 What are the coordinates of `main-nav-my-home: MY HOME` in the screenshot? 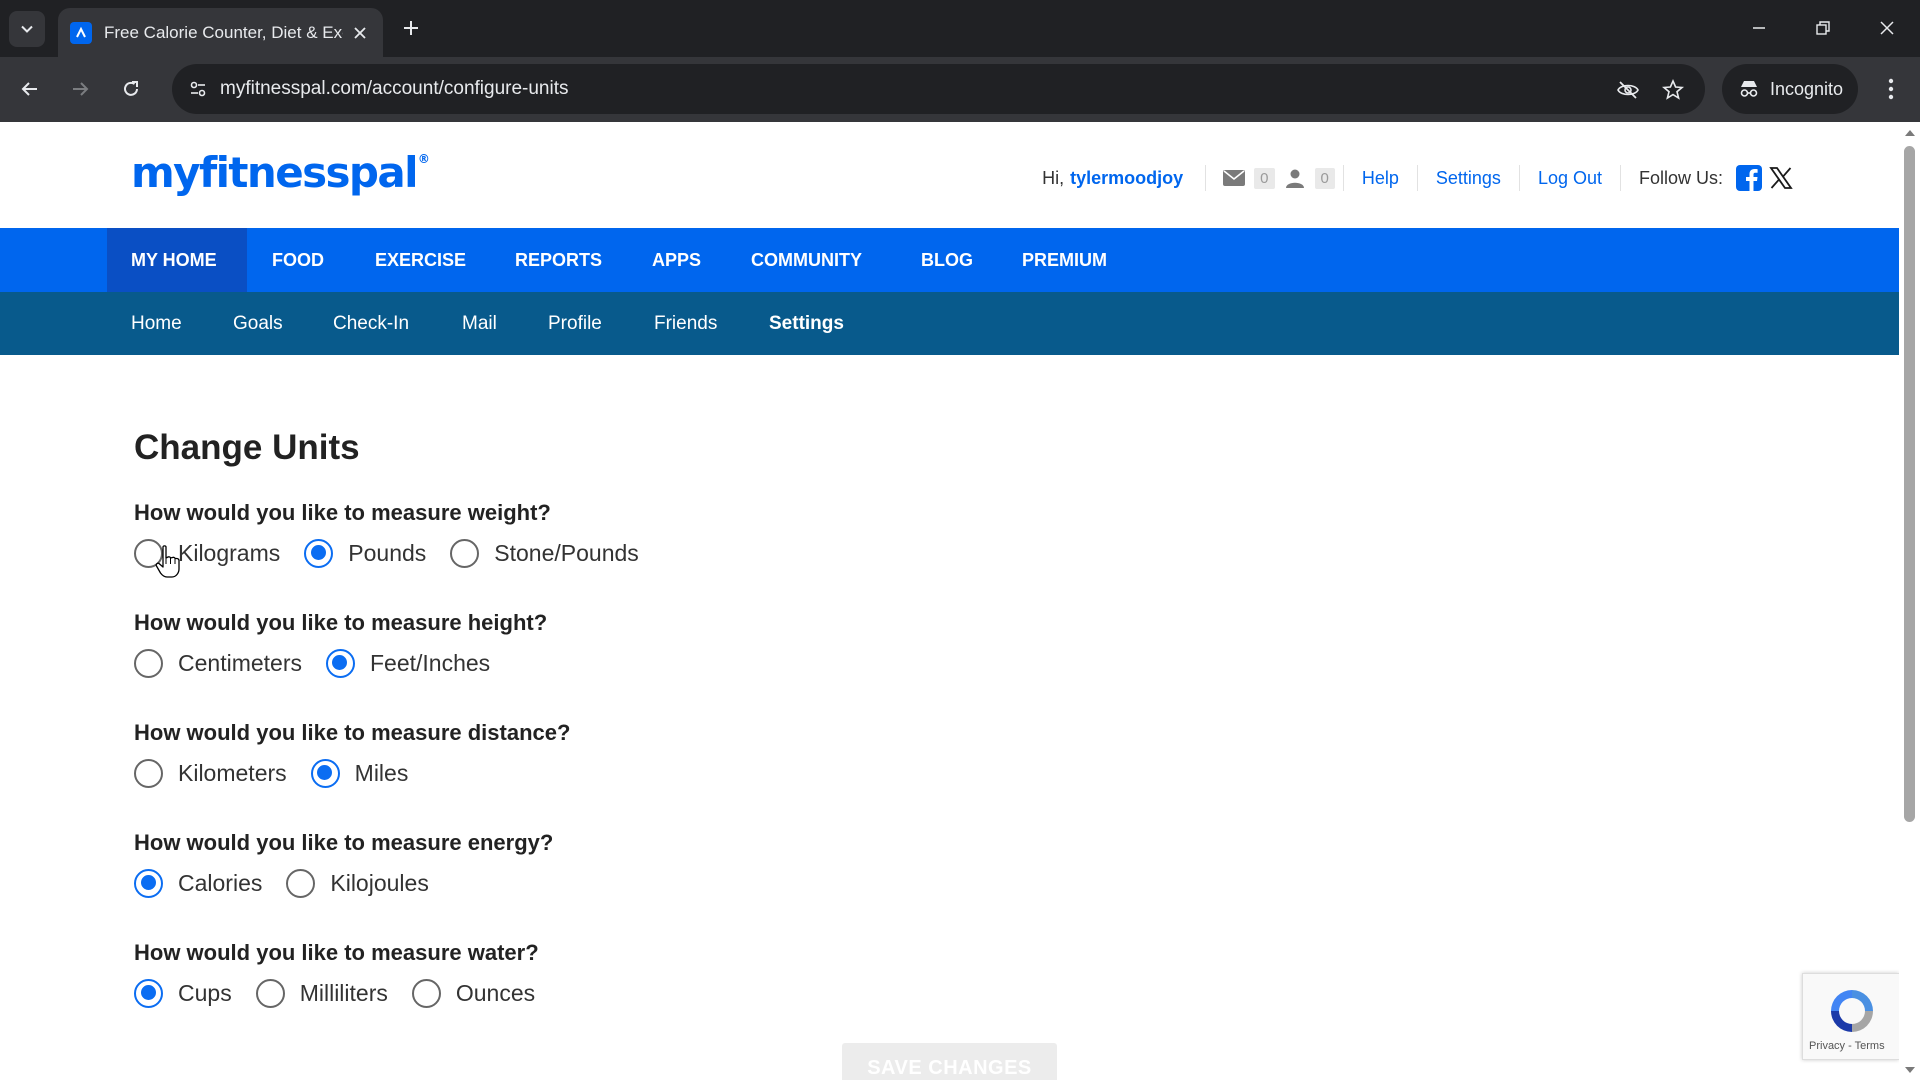 It's located at (177, 260).